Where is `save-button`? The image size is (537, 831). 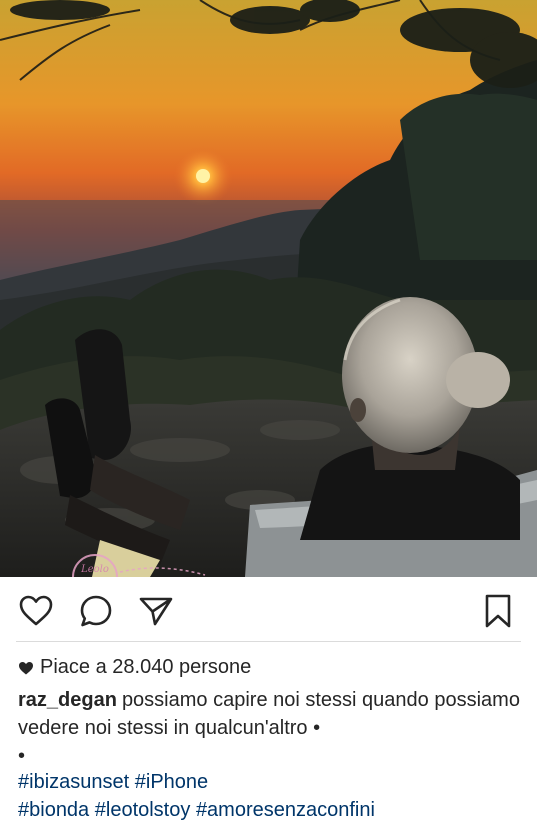
save-button is located at coordinates (498, 611).